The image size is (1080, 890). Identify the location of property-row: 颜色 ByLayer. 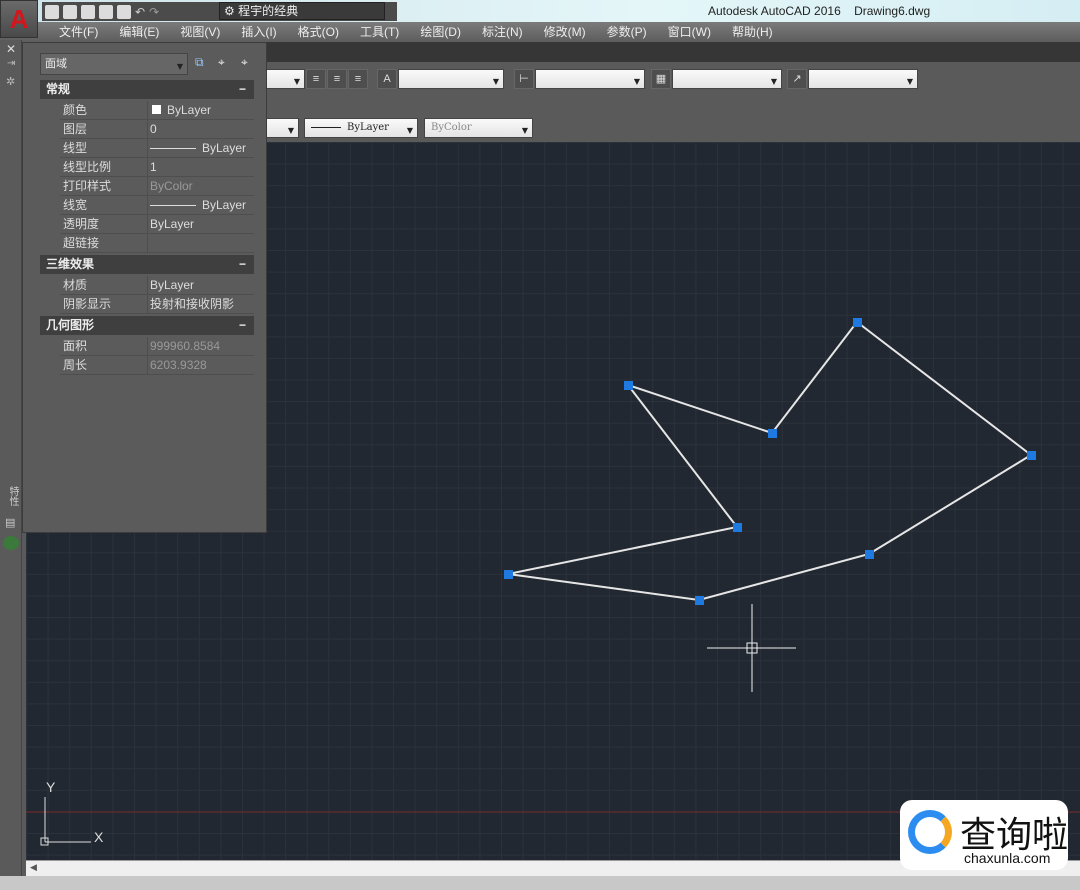
(157, 110).